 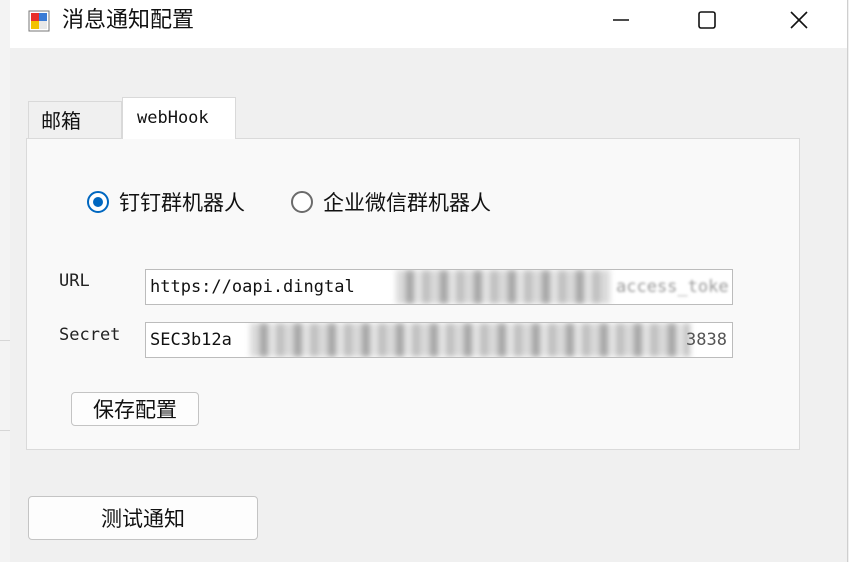 What do you see at coordinates (75, 120) in the screenshot?
I see `tab-mail: 邮箱` at bounding box center [75, 120].